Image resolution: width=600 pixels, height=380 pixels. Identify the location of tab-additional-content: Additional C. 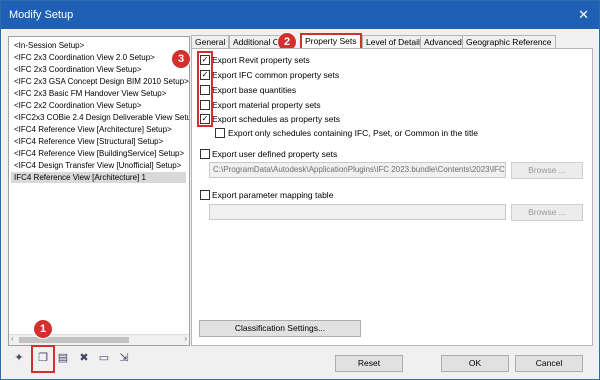
(256, 42).